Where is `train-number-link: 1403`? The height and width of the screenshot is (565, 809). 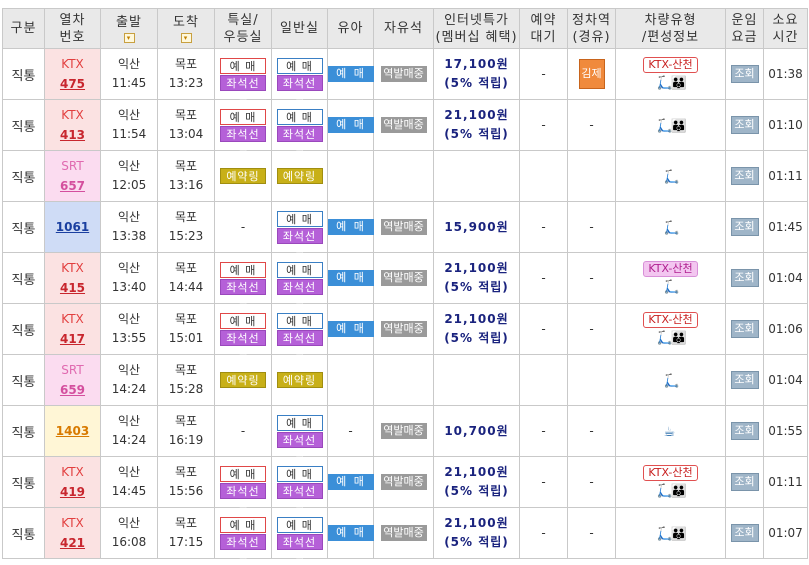
train-number-link: 1403 is located at coordinates (72, 431).